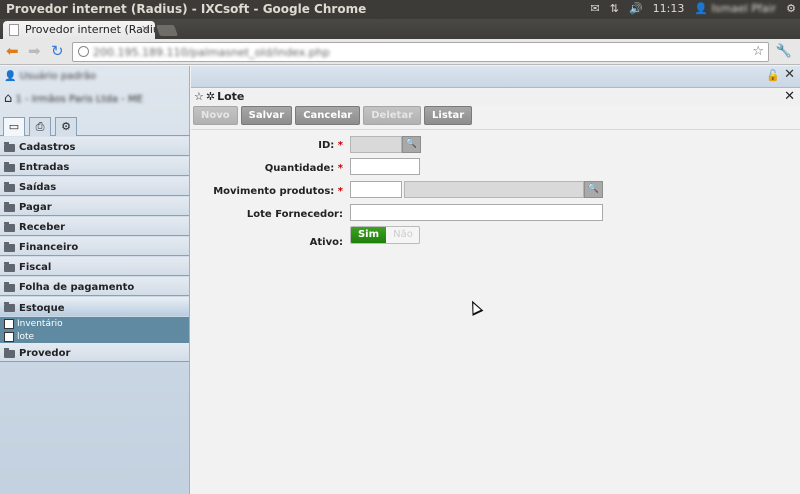 This screenshot has width=800, height=494. What do you see at coordinates (376, 189) in the screenshot?
I see `movimento-id-field` at bounding box center [376, 189].